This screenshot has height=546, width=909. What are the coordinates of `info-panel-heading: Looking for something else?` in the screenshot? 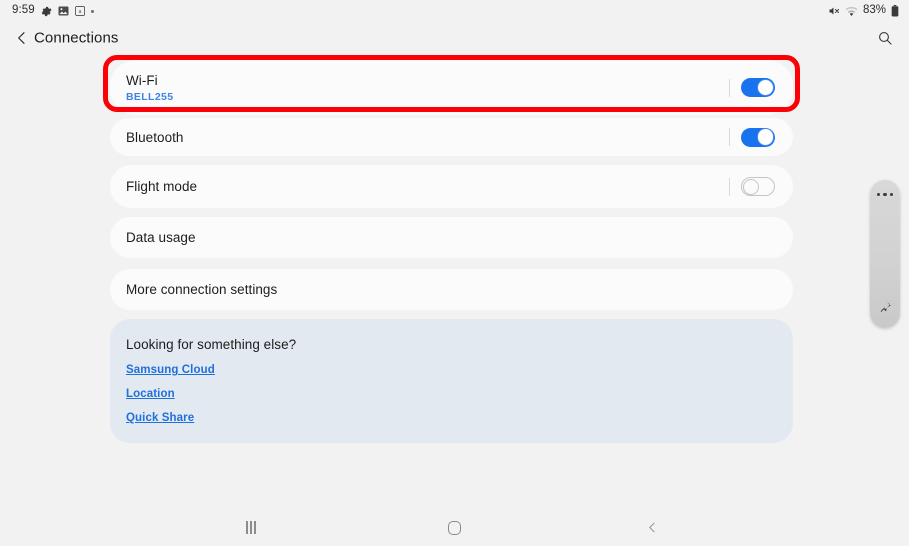 It's located at (211, 344).